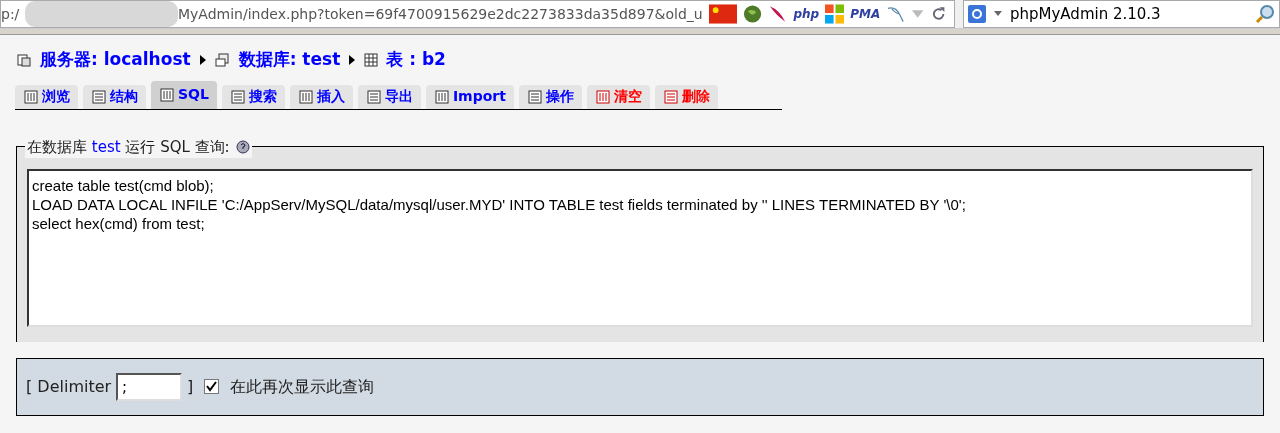  I want to click on url-text: p:/, so click(10, 14).